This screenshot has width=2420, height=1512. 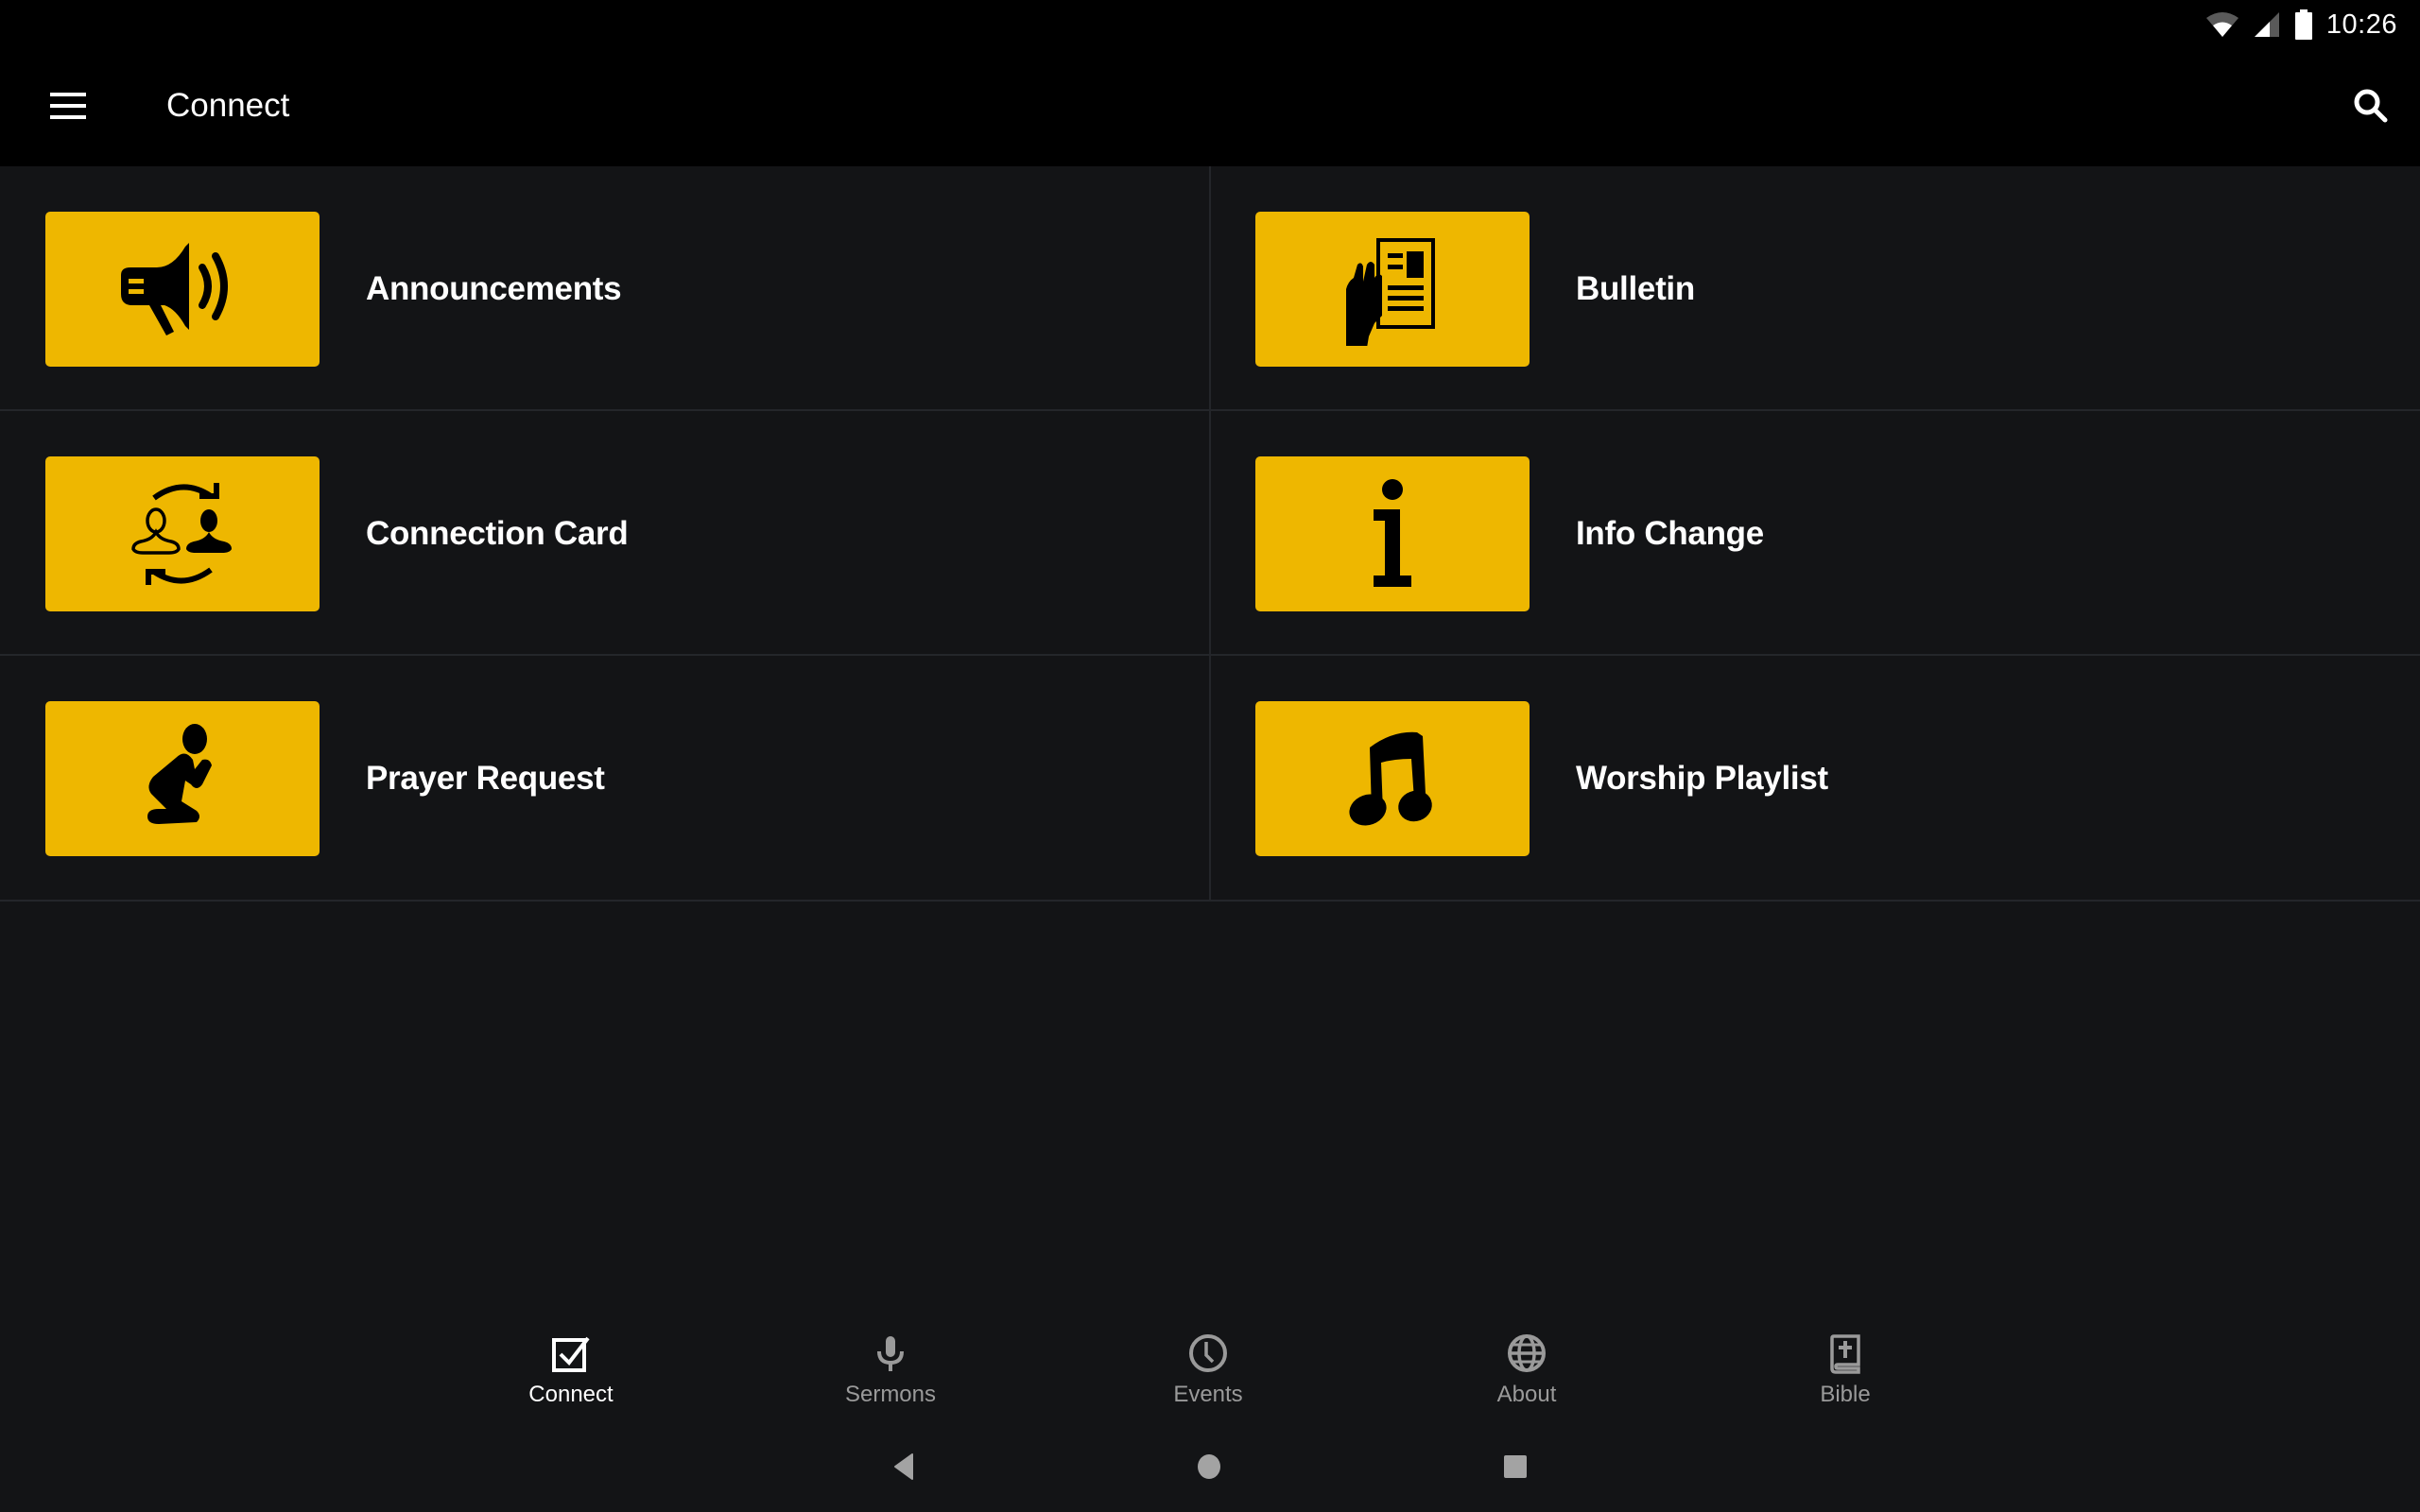 I want to click on menu-button, so click(x=68, y=106).